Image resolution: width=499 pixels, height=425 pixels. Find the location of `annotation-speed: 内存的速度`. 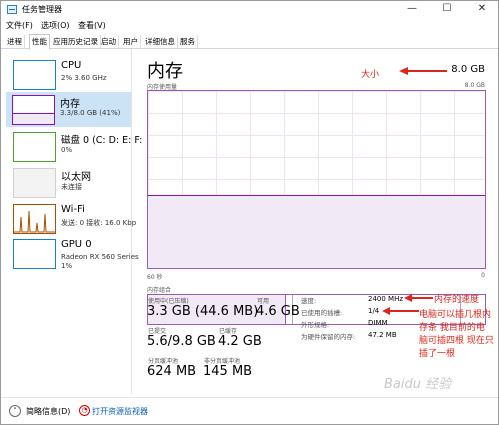

annotation-speed: 内存的速度 is located at coordinates (457, 300).